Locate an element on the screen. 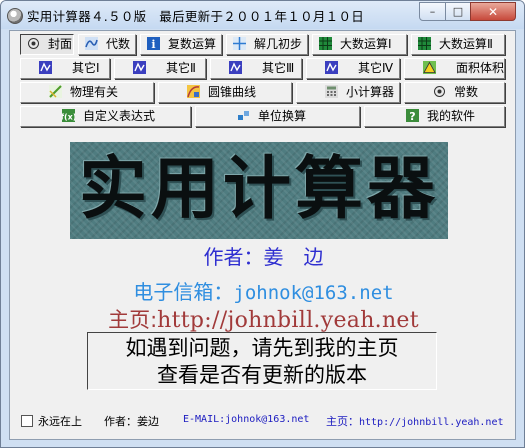 The width and height of the screenshot is (525, 448). banner-title: 实用计算器 is located at coordinates (258, 189).